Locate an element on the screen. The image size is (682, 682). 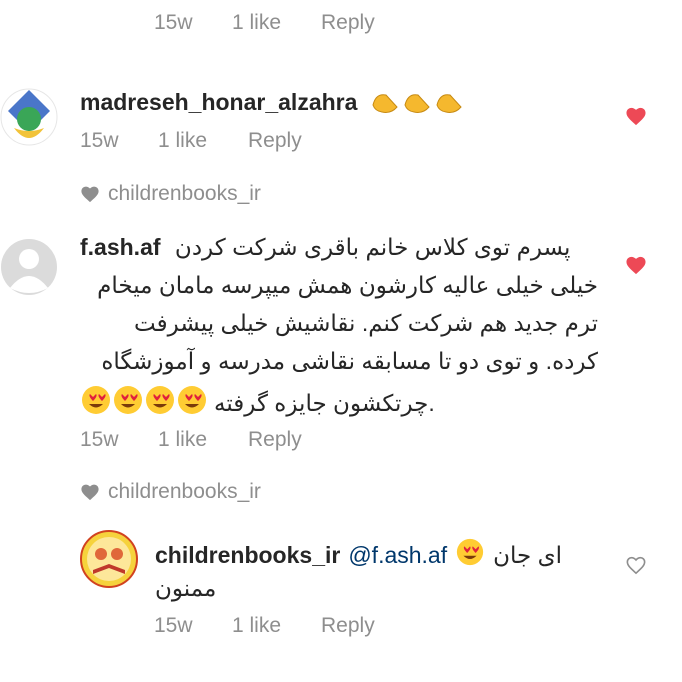
school-logo-avatar is located at coordinates (29, 117).